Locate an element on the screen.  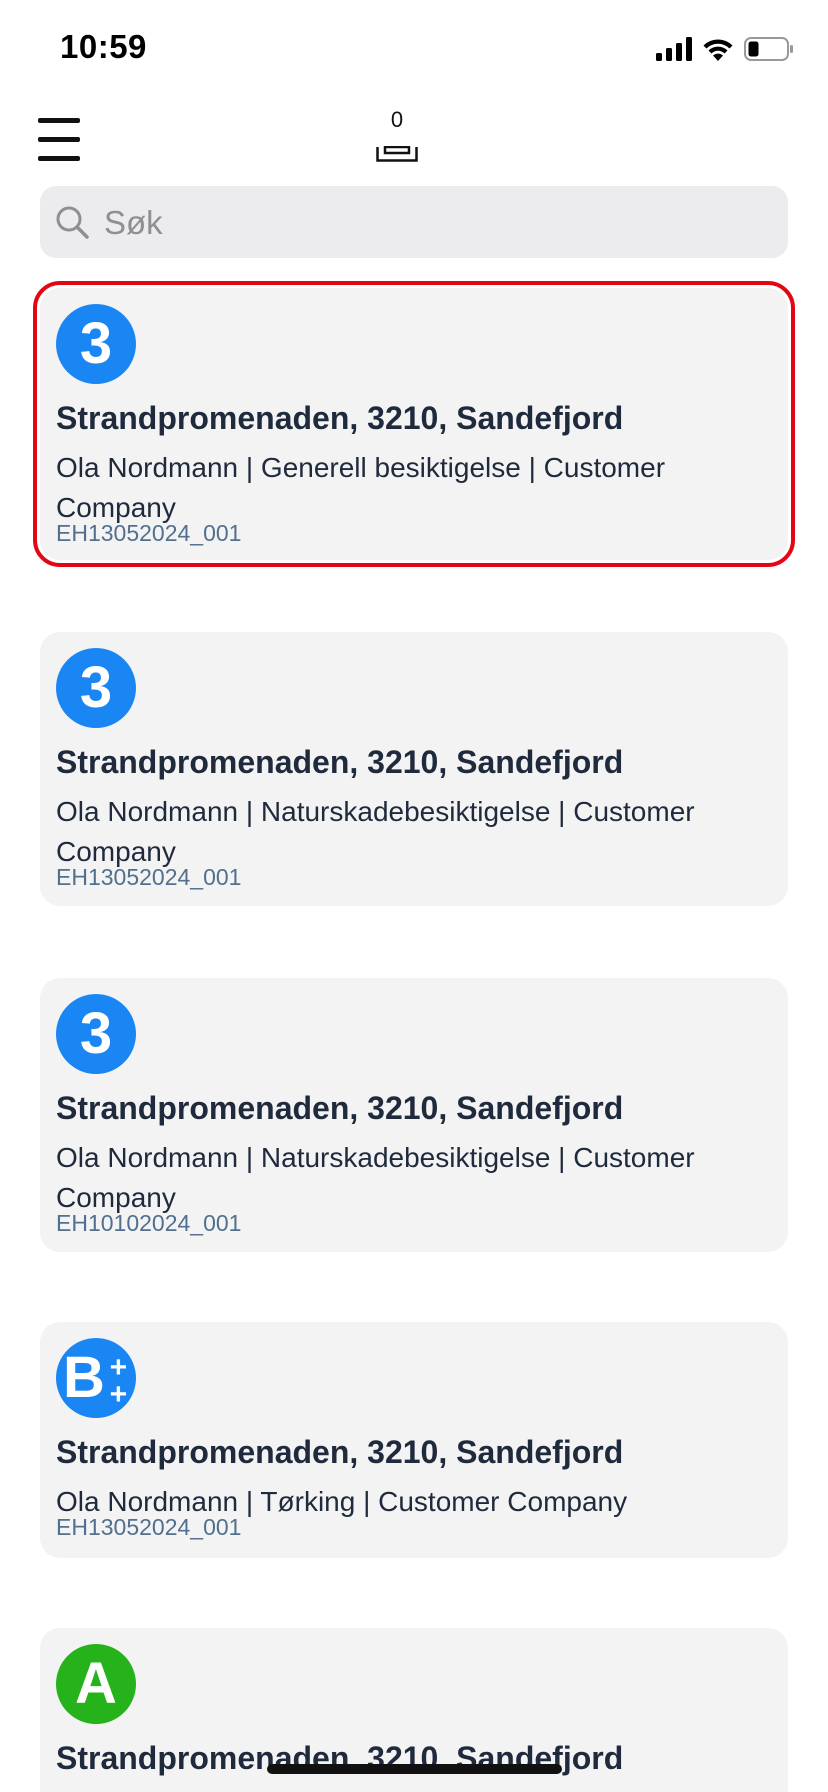
status-icons is located at coordinates (725, 49).